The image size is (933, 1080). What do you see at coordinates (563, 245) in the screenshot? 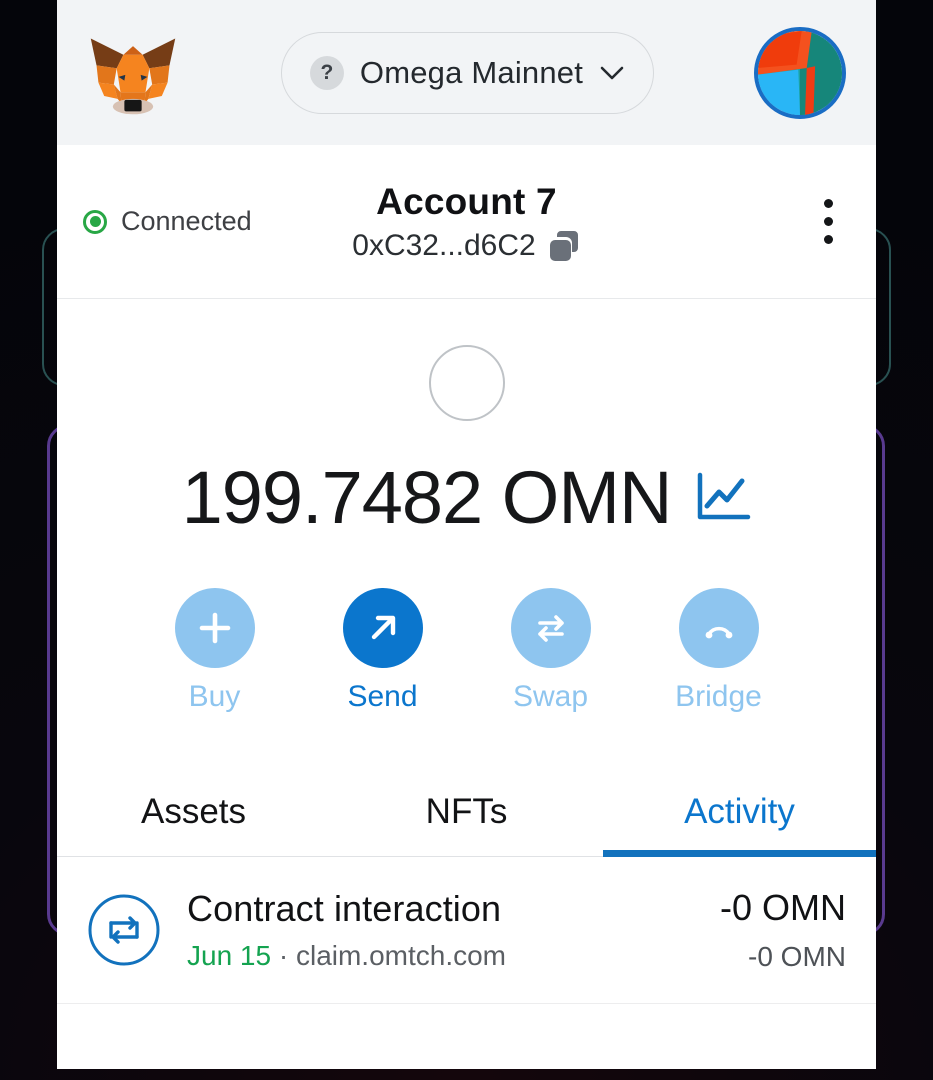
I see `copy-icon` at bounding box center [563, 245].